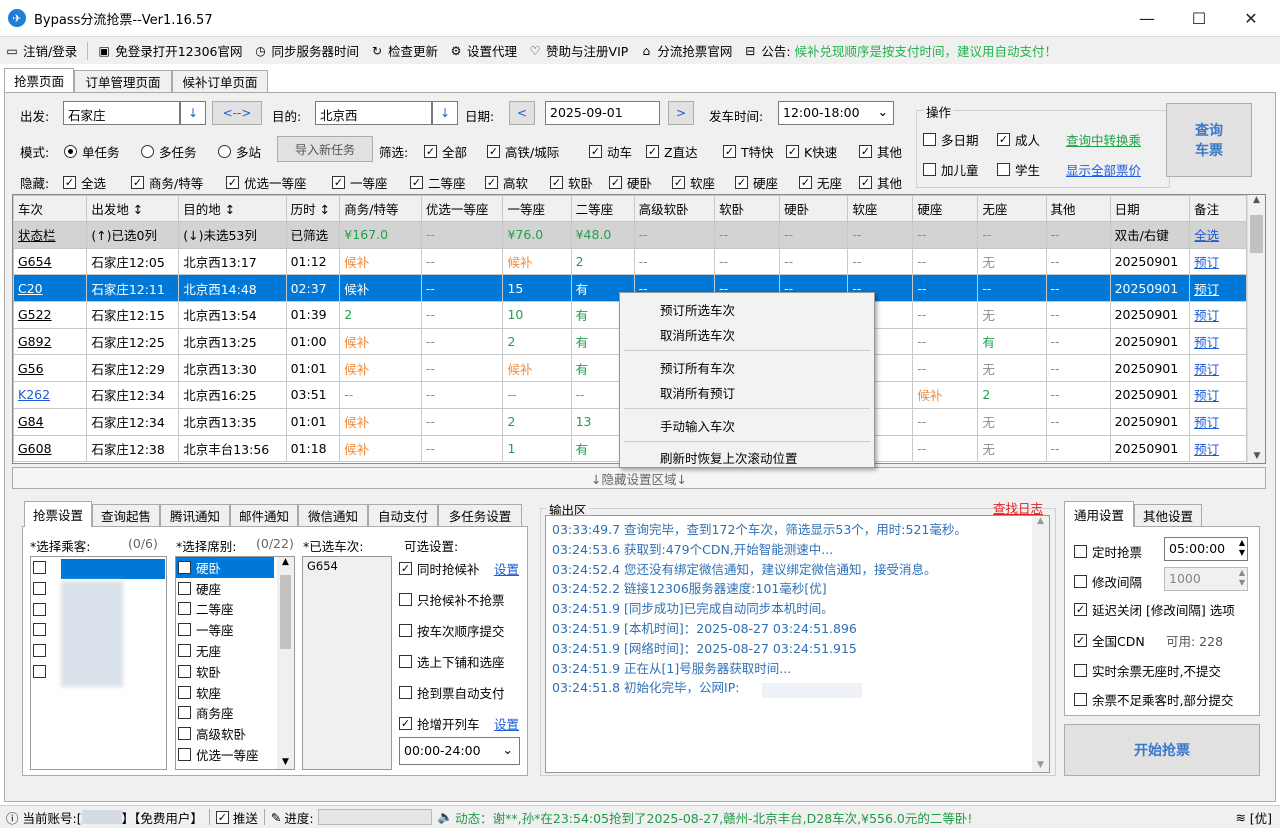 This screenshot has height=828, width=1280. Describe the element at coordinates (333, 515) in the screenshot. I see `settings-tab-4: 微信通知` at that location.